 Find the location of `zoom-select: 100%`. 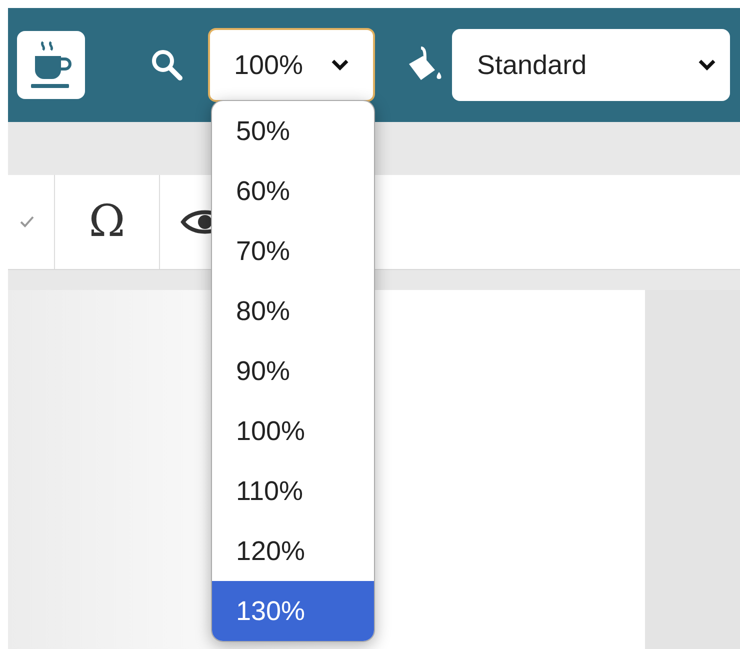

zoom-select: 100% is located at coordinates (291, 65).